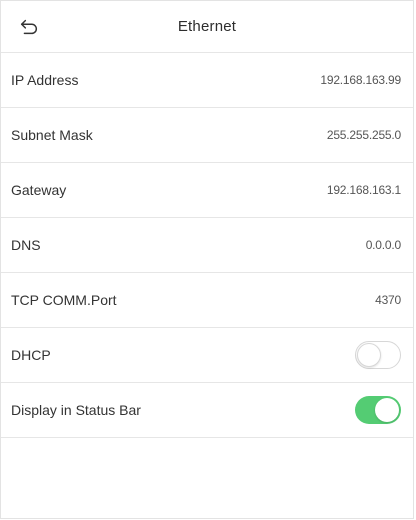 The image size is (416, 520). What do you see at coordinates (207, 80) in the screenshot?
I see `row-ip-address: IP Address 192.168.163.99` at bounding box center [207, 80].